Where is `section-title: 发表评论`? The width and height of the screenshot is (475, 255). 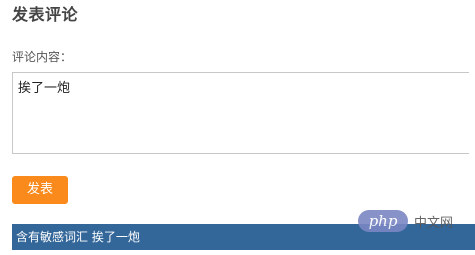 section-title: 发表评论 is located at coordinates (45, 14).